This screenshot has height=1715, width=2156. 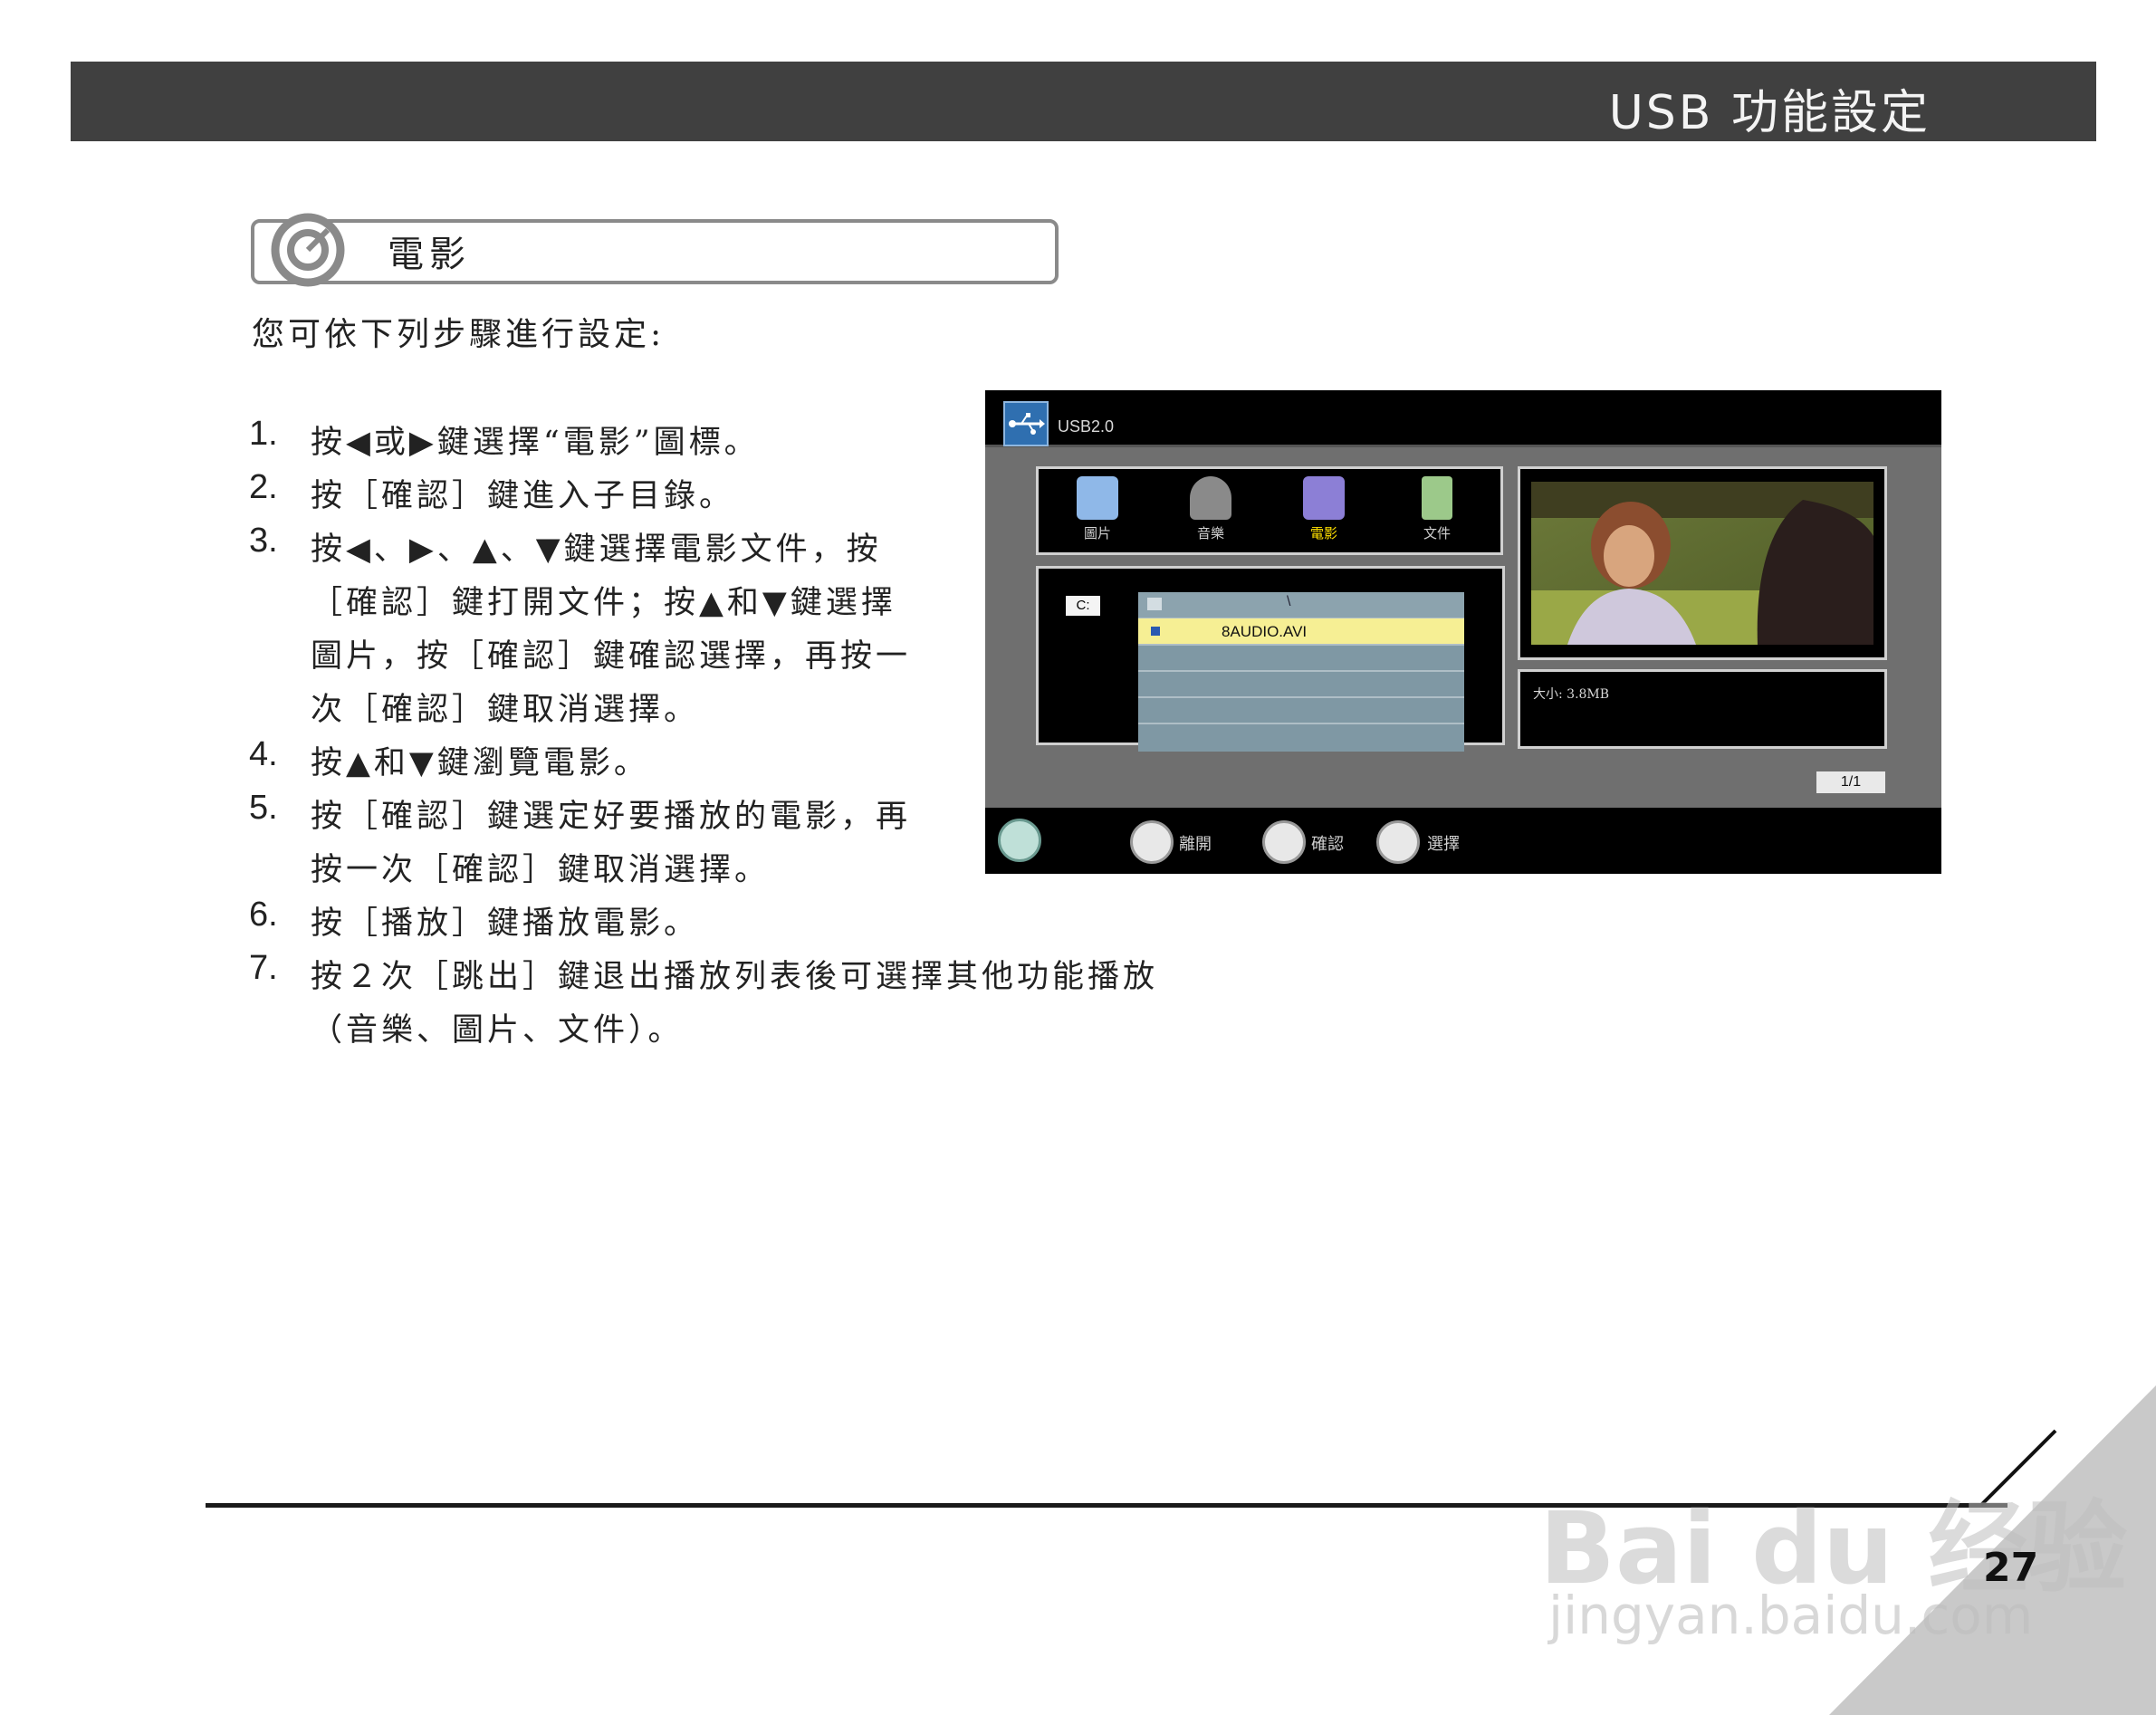 What do you see at coordinates (497, 1030) in the screenshot?
I see `step-text: （音樂、圖片、文件）。` at bounding box center [497, 1030].